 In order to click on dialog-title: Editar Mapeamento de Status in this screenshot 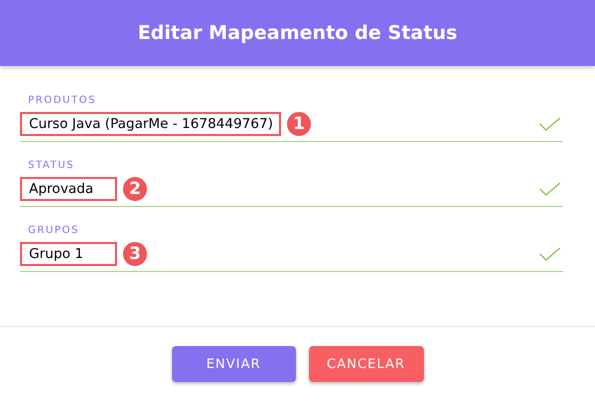, I will do `click(298, 33)`.